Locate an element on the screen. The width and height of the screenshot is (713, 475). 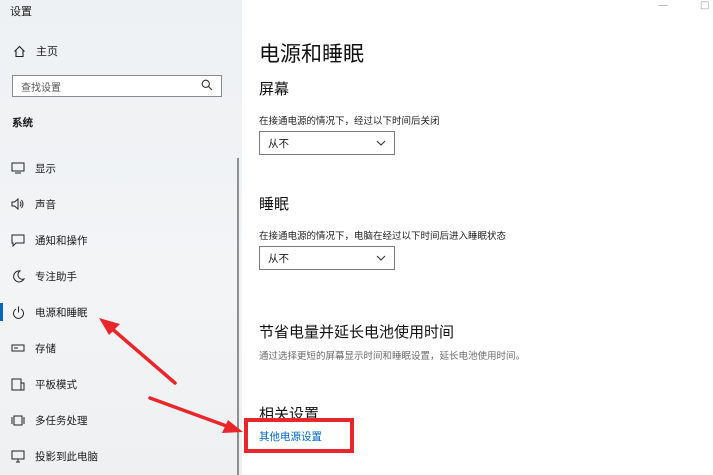
annotation-arrows is located at coordinates (171, 375).